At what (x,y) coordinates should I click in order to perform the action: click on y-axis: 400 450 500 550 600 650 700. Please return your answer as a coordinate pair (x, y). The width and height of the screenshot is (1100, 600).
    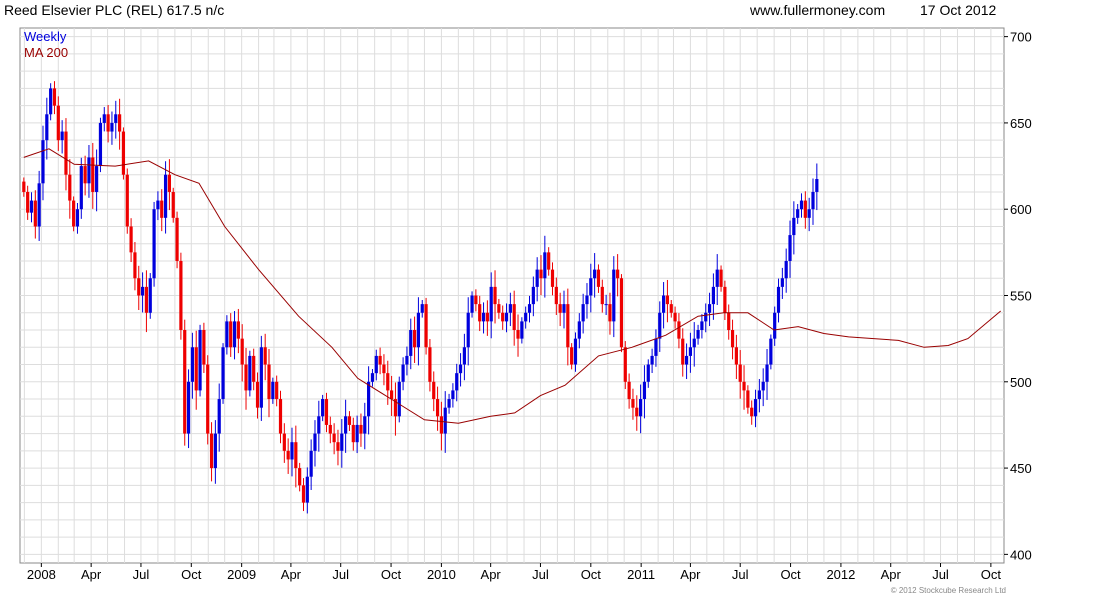
    Looking at the image, I should click on (1018, 296).